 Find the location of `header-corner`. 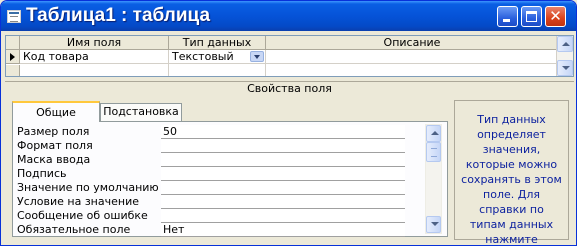

header-corner is located at coordinates (13, 42).